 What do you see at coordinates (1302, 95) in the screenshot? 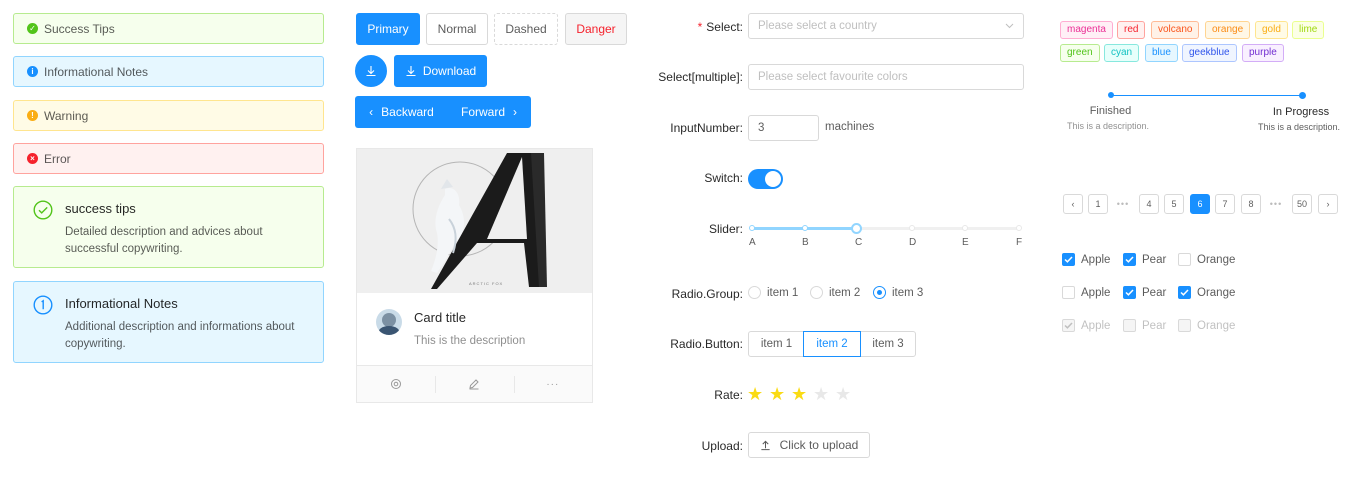
I see `step-dot-in-progress` at bounding box center [1302, 95].